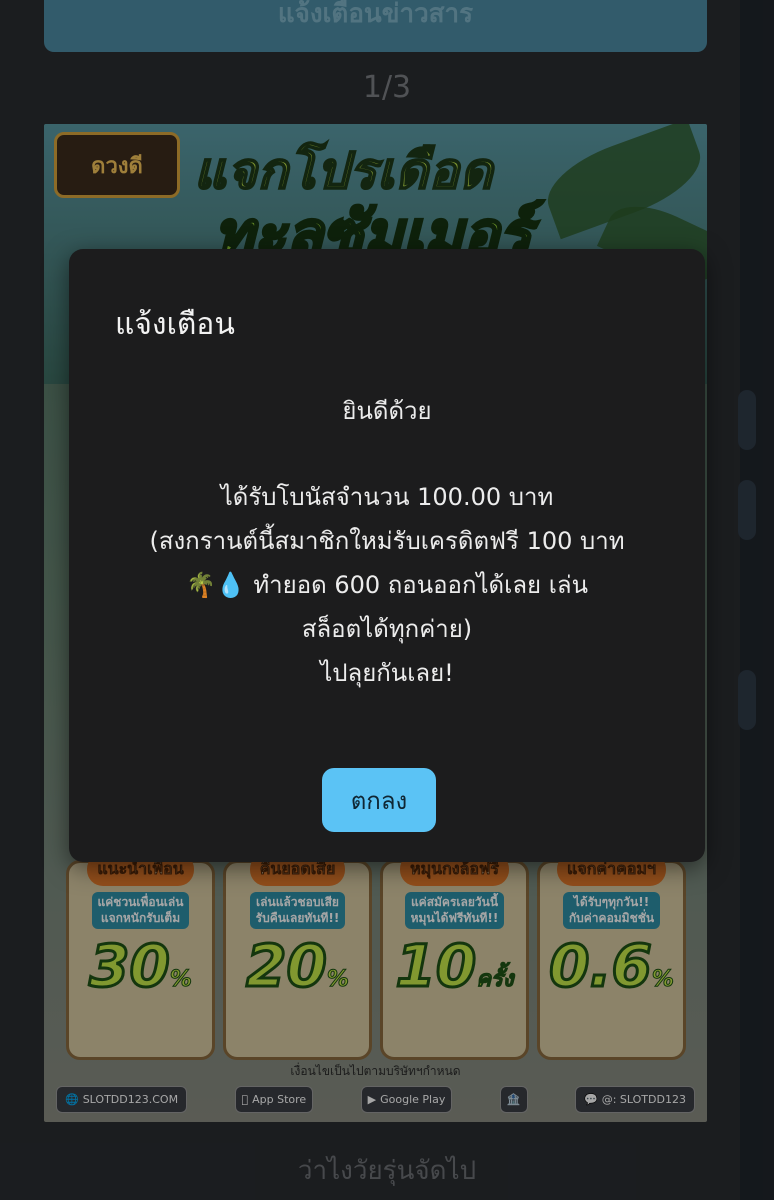  Describe the element at coordinates (387, 585) in the screenshot. I see `message-line: 🌴💧 ทำยอด 600 ถอนออกได้เลย เล่น` at that location.